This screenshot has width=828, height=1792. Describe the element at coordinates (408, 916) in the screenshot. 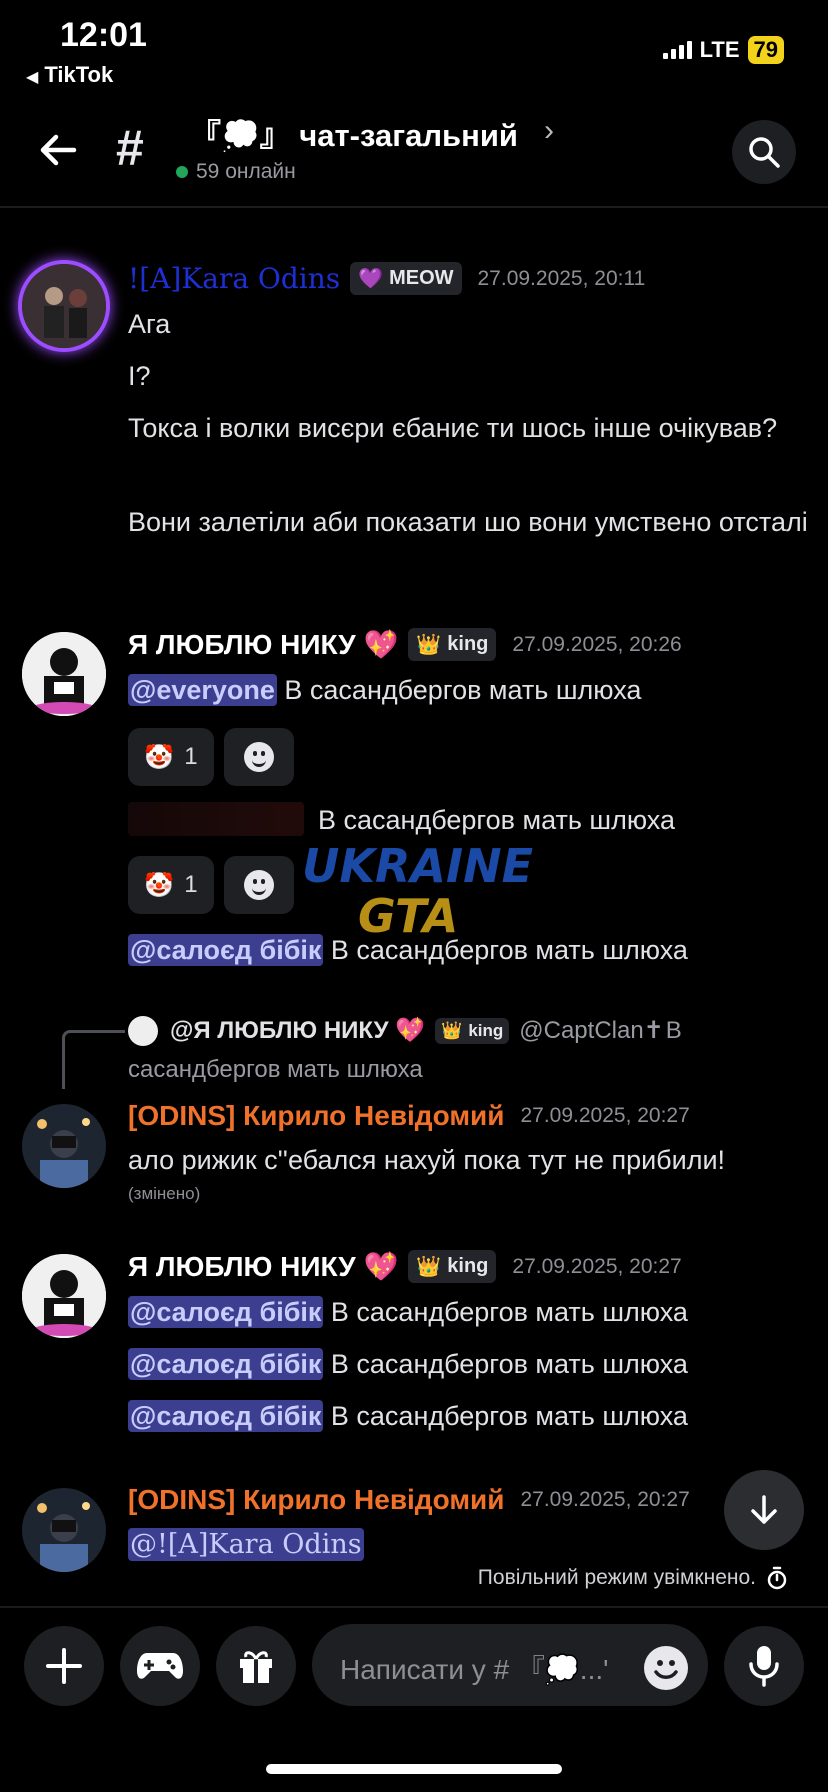

I see `svg-text: GTA` at that location.